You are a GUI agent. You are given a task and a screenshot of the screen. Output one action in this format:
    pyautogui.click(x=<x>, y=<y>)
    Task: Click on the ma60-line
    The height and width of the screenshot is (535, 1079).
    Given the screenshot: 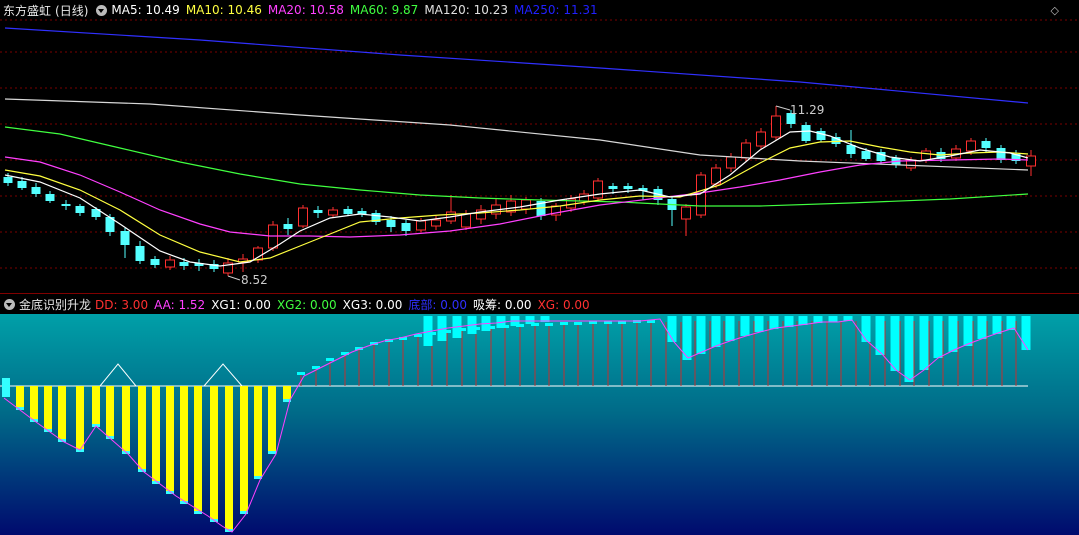 What is the action you would take?
    pyautogui.click(x=516, y=166)
    